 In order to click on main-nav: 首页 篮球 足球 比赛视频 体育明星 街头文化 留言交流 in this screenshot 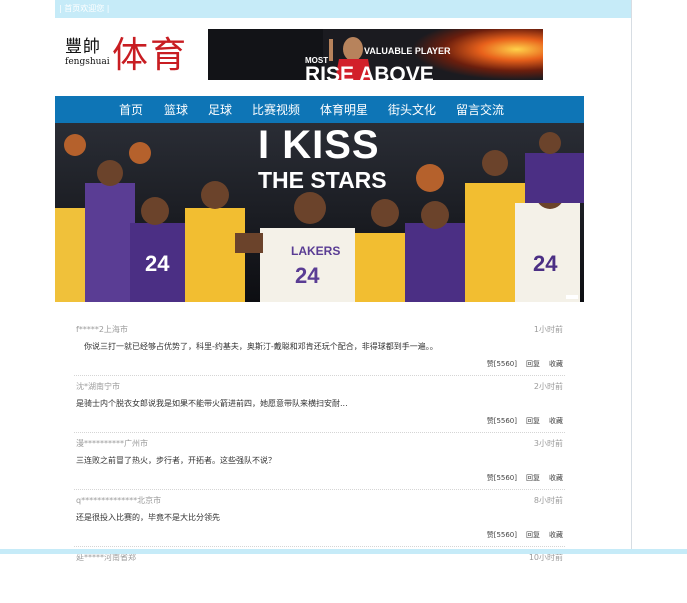, I will do `click(319, 109)`.